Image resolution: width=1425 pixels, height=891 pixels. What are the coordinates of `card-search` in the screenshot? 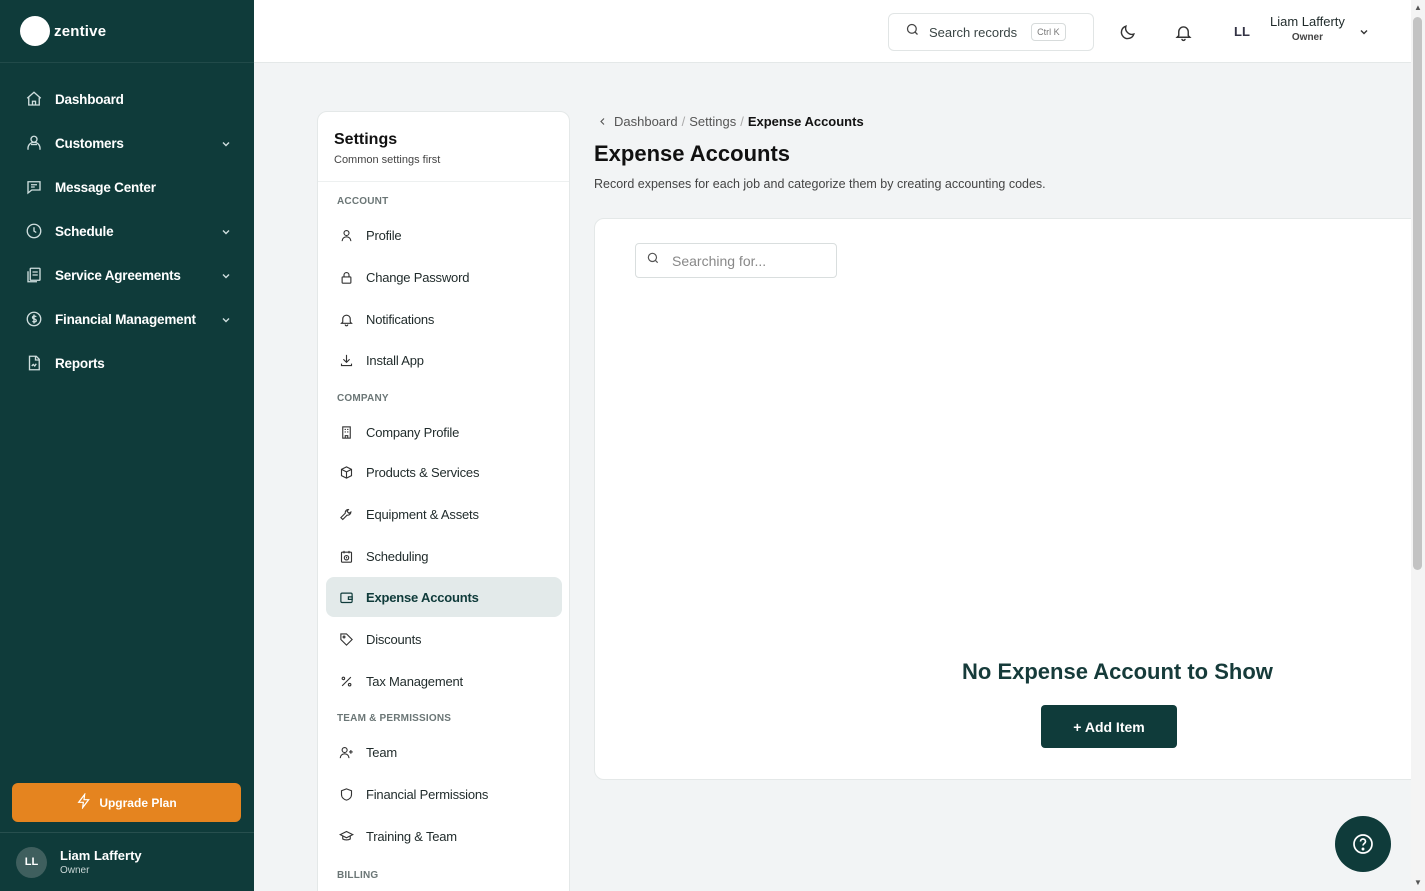 It's located at (736, 260).